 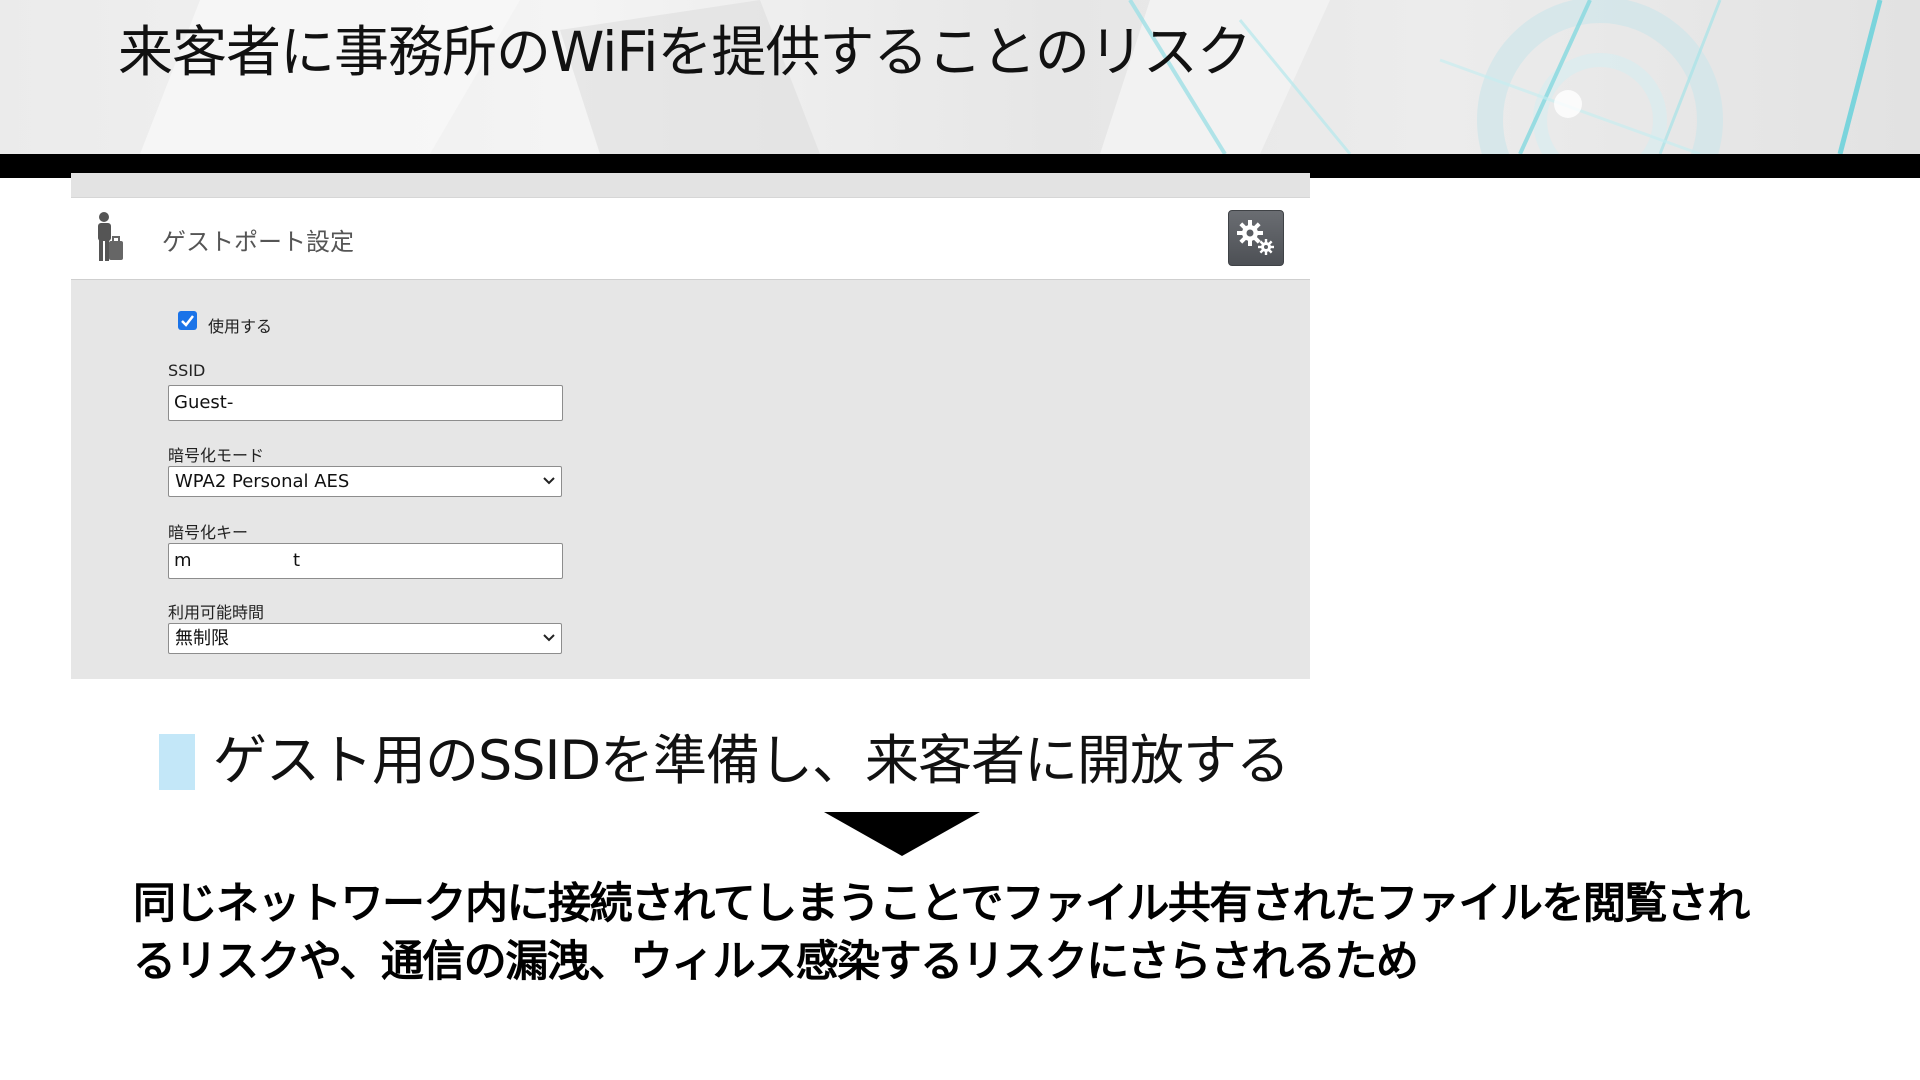 I want to click on ssid-input: Guest-, so click(x=365, y=403).